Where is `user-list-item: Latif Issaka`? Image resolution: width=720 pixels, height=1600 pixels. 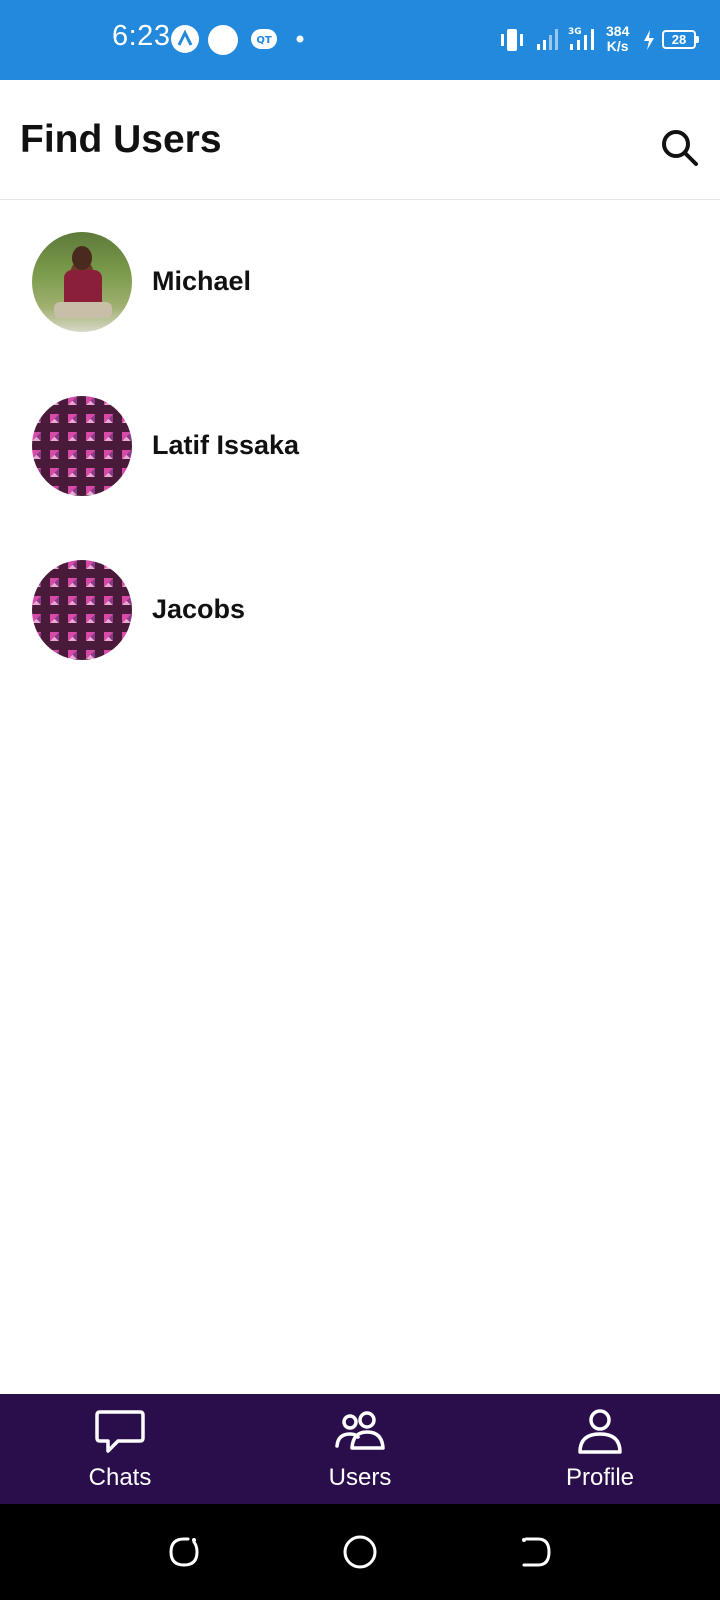 user-list-item: Latif Issaka is located at coordinates (360, 446).